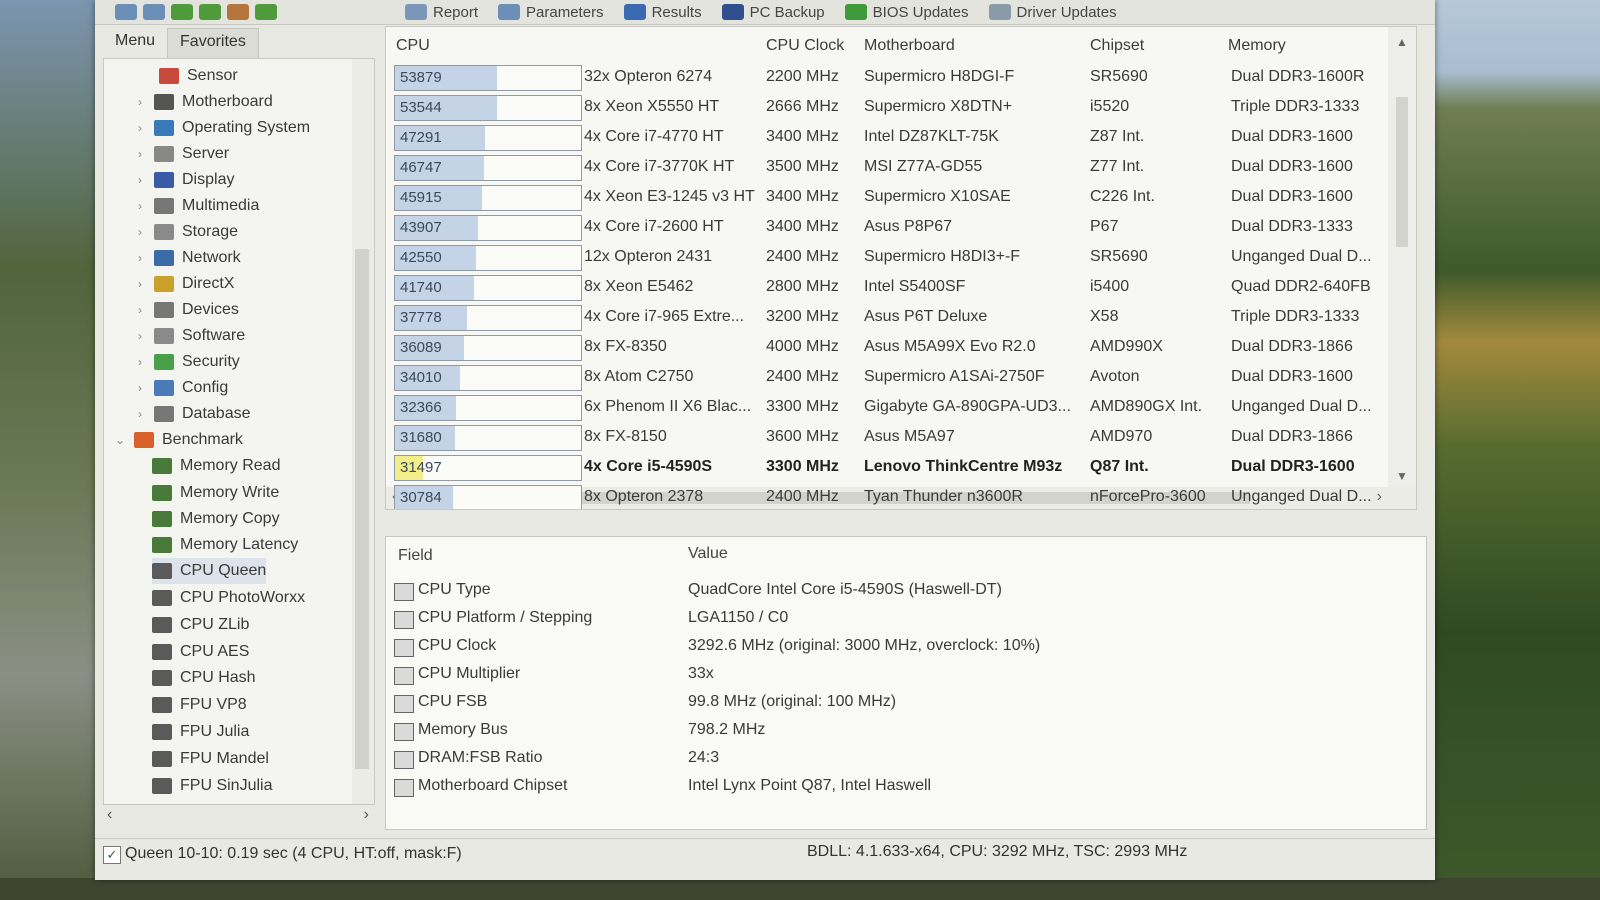 The width and height of the screenshot is (1600, 900). I want to click on tree-item-directx: › DirectX, so click(184, 284).